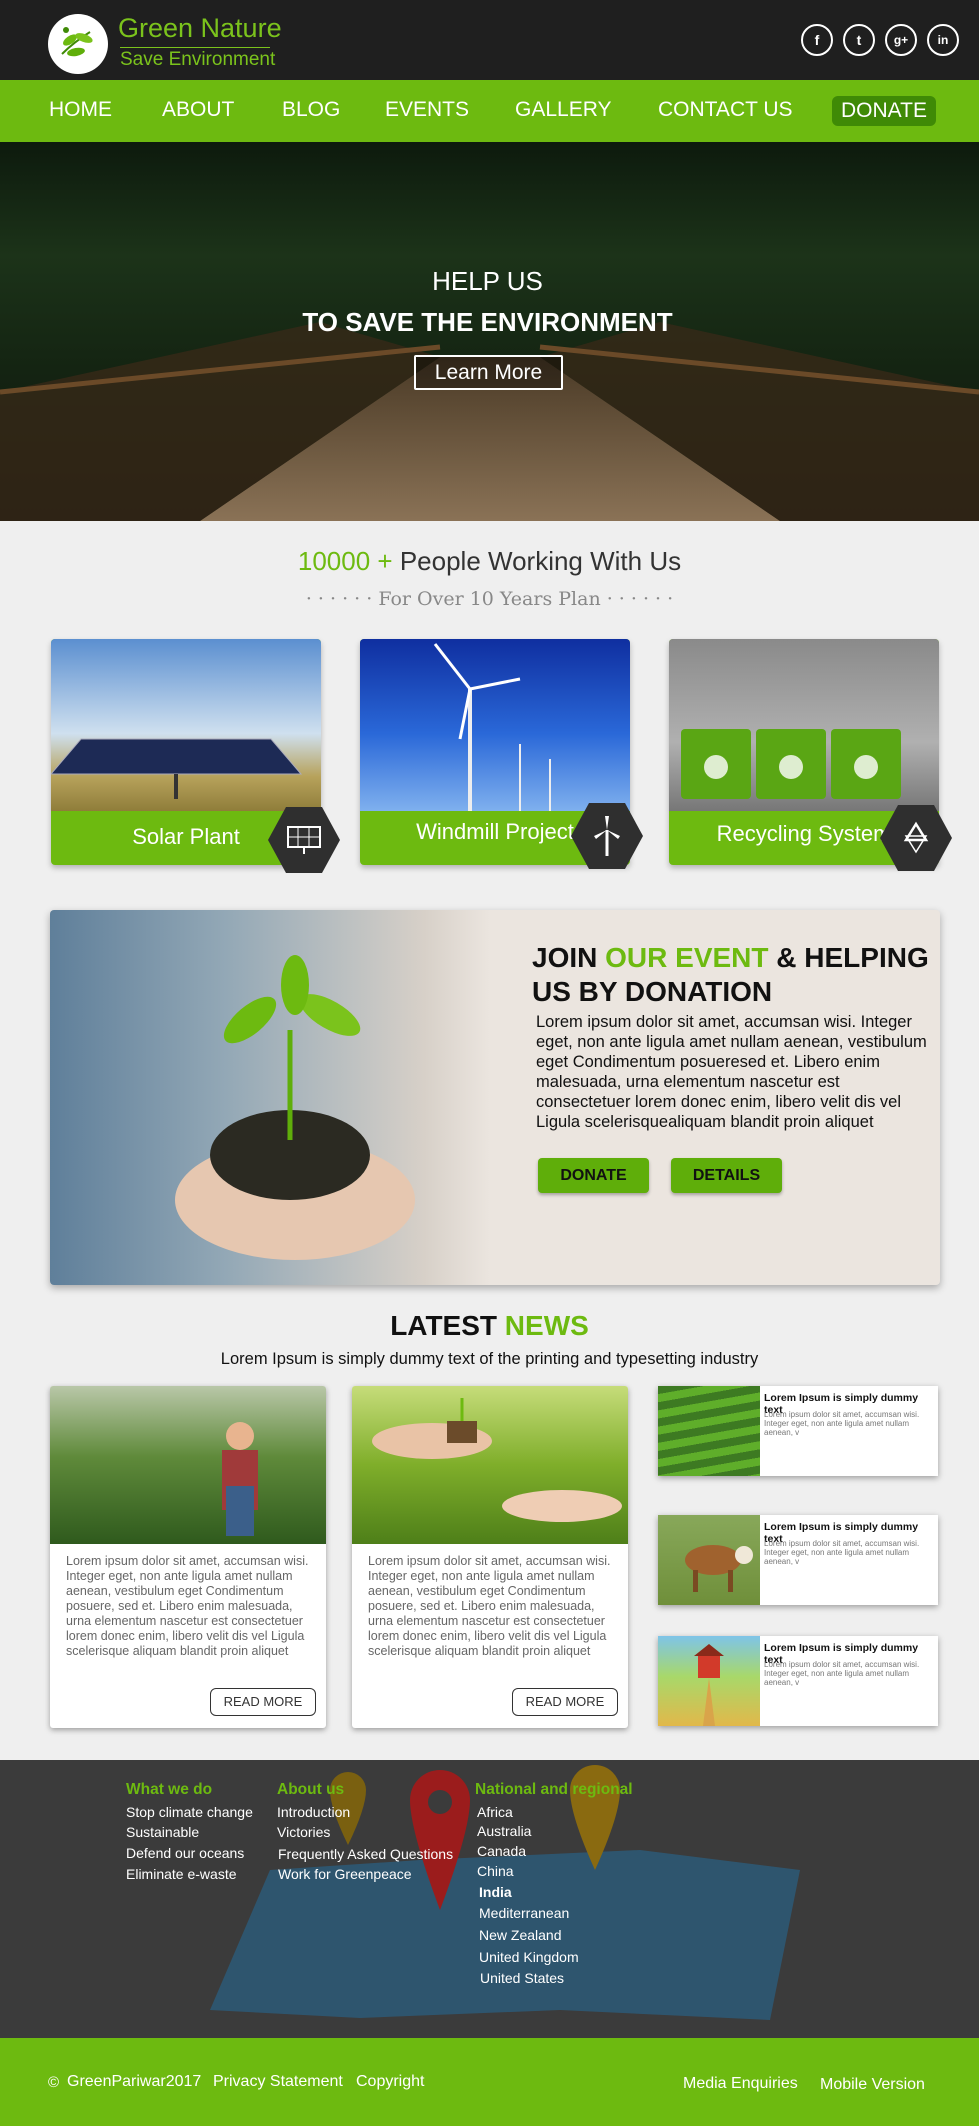 The image size is (979, 2126). Describe the element at coordinates (732, 975) in the screenshot. I see `event-title: JOIN OUR EVENT & HELPING US BY DONATION` at that location.